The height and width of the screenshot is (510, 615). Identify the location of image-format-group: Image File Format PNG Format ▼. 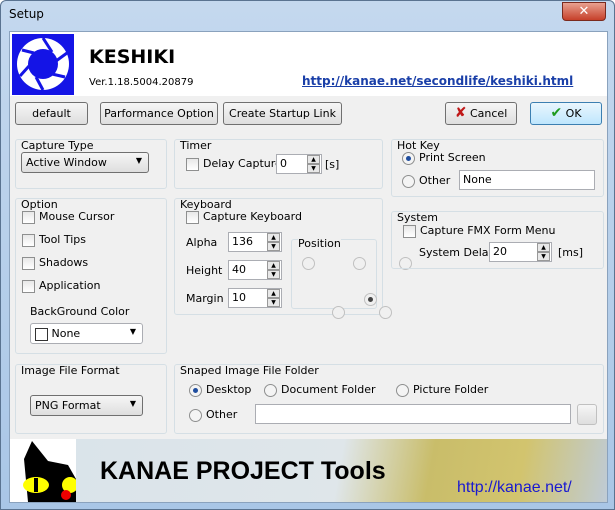
(91, 399).